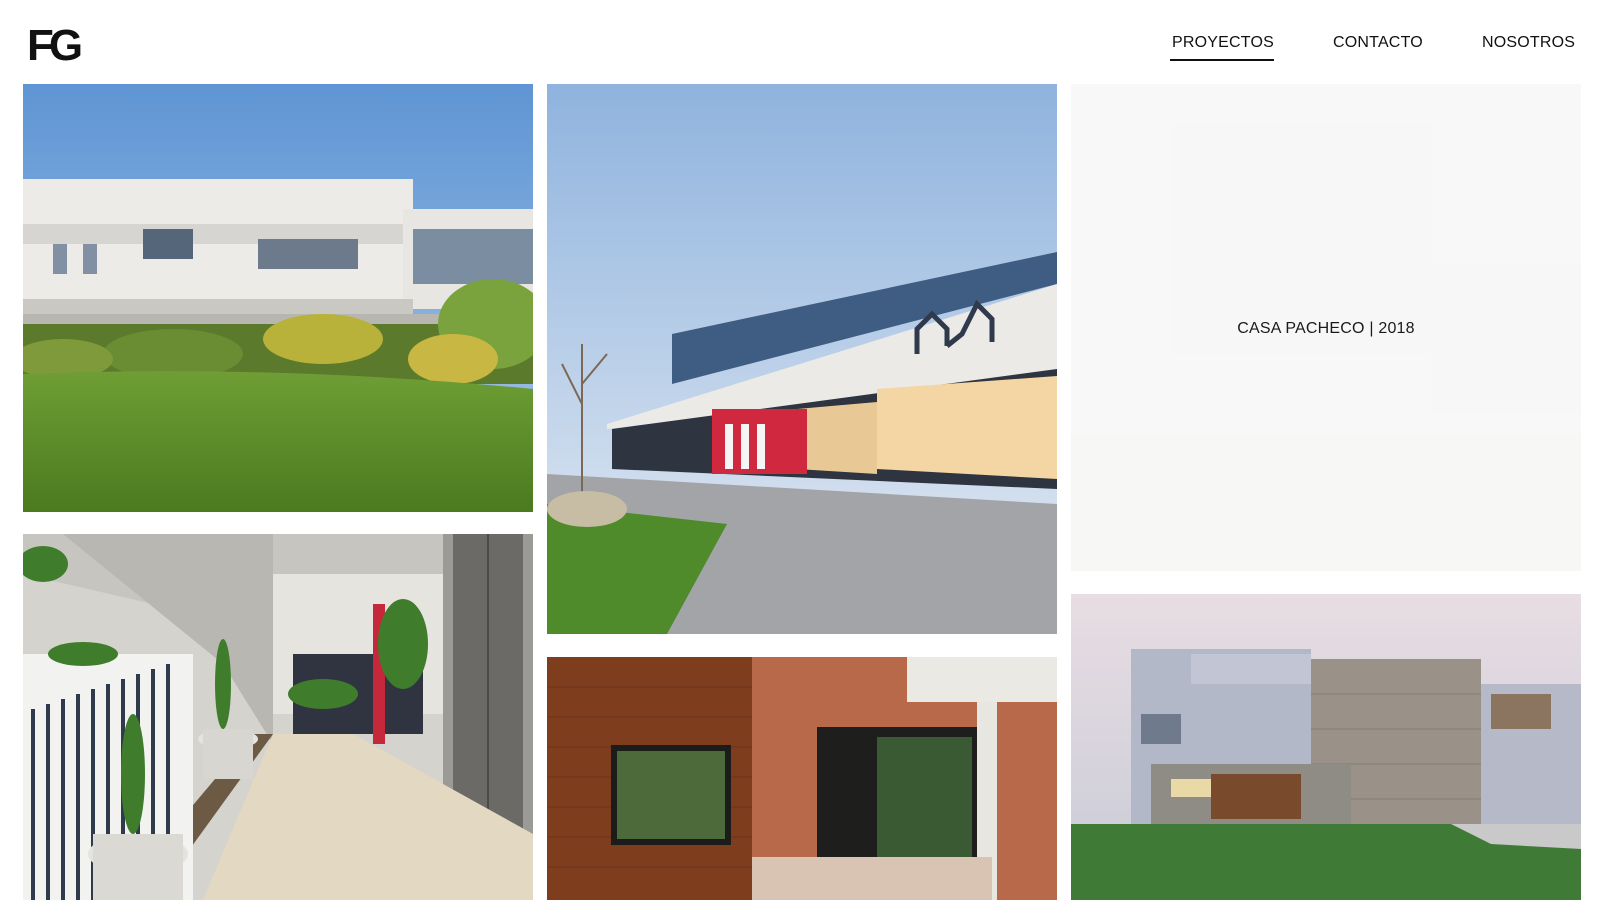  I want to click on project-tile-stone-house, so click(1326, 747).